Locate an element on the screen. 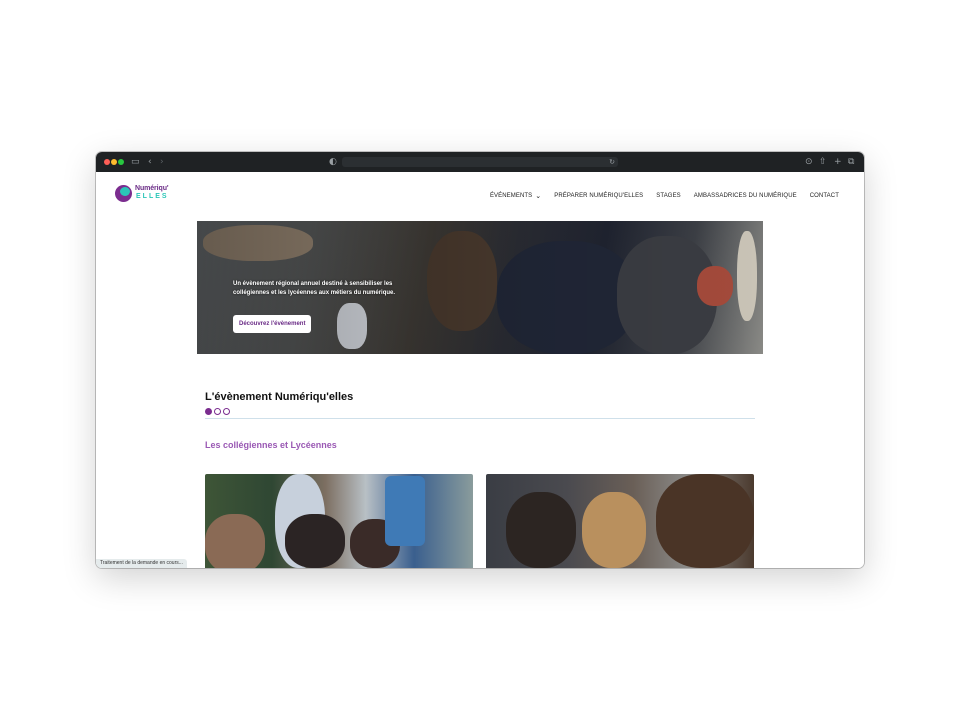 The image size is (960, 720). carousel-pager is located at coordinates (217, 411).